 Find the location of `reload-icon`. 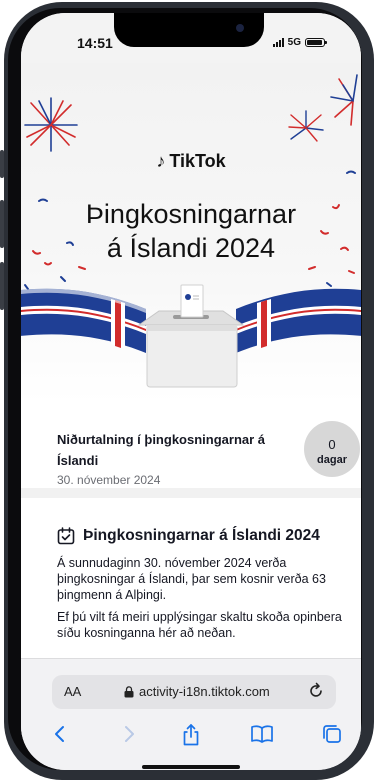

reload-icon is located at coordinates (316, 691).